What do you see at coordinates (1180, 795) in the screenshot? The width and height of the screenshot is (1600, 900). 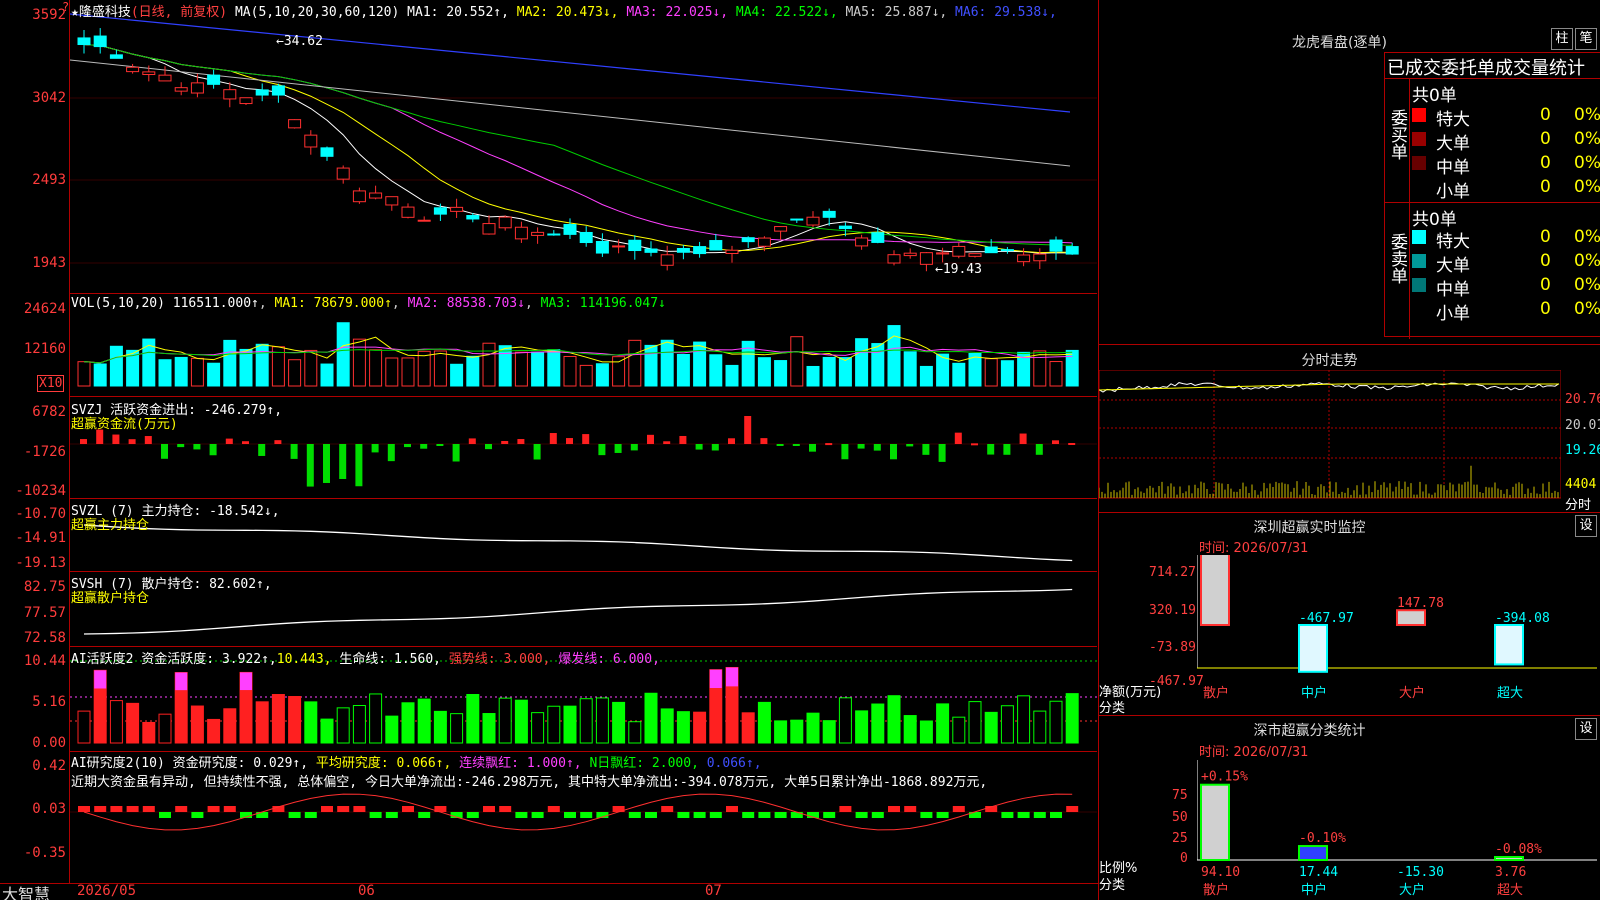 I see `class-axis-label: 75` at bounding box center [1180, 795].